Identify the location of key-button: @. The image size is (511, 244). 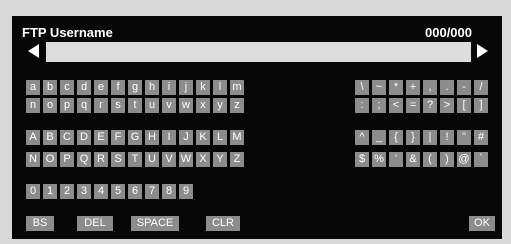
(464, 159).